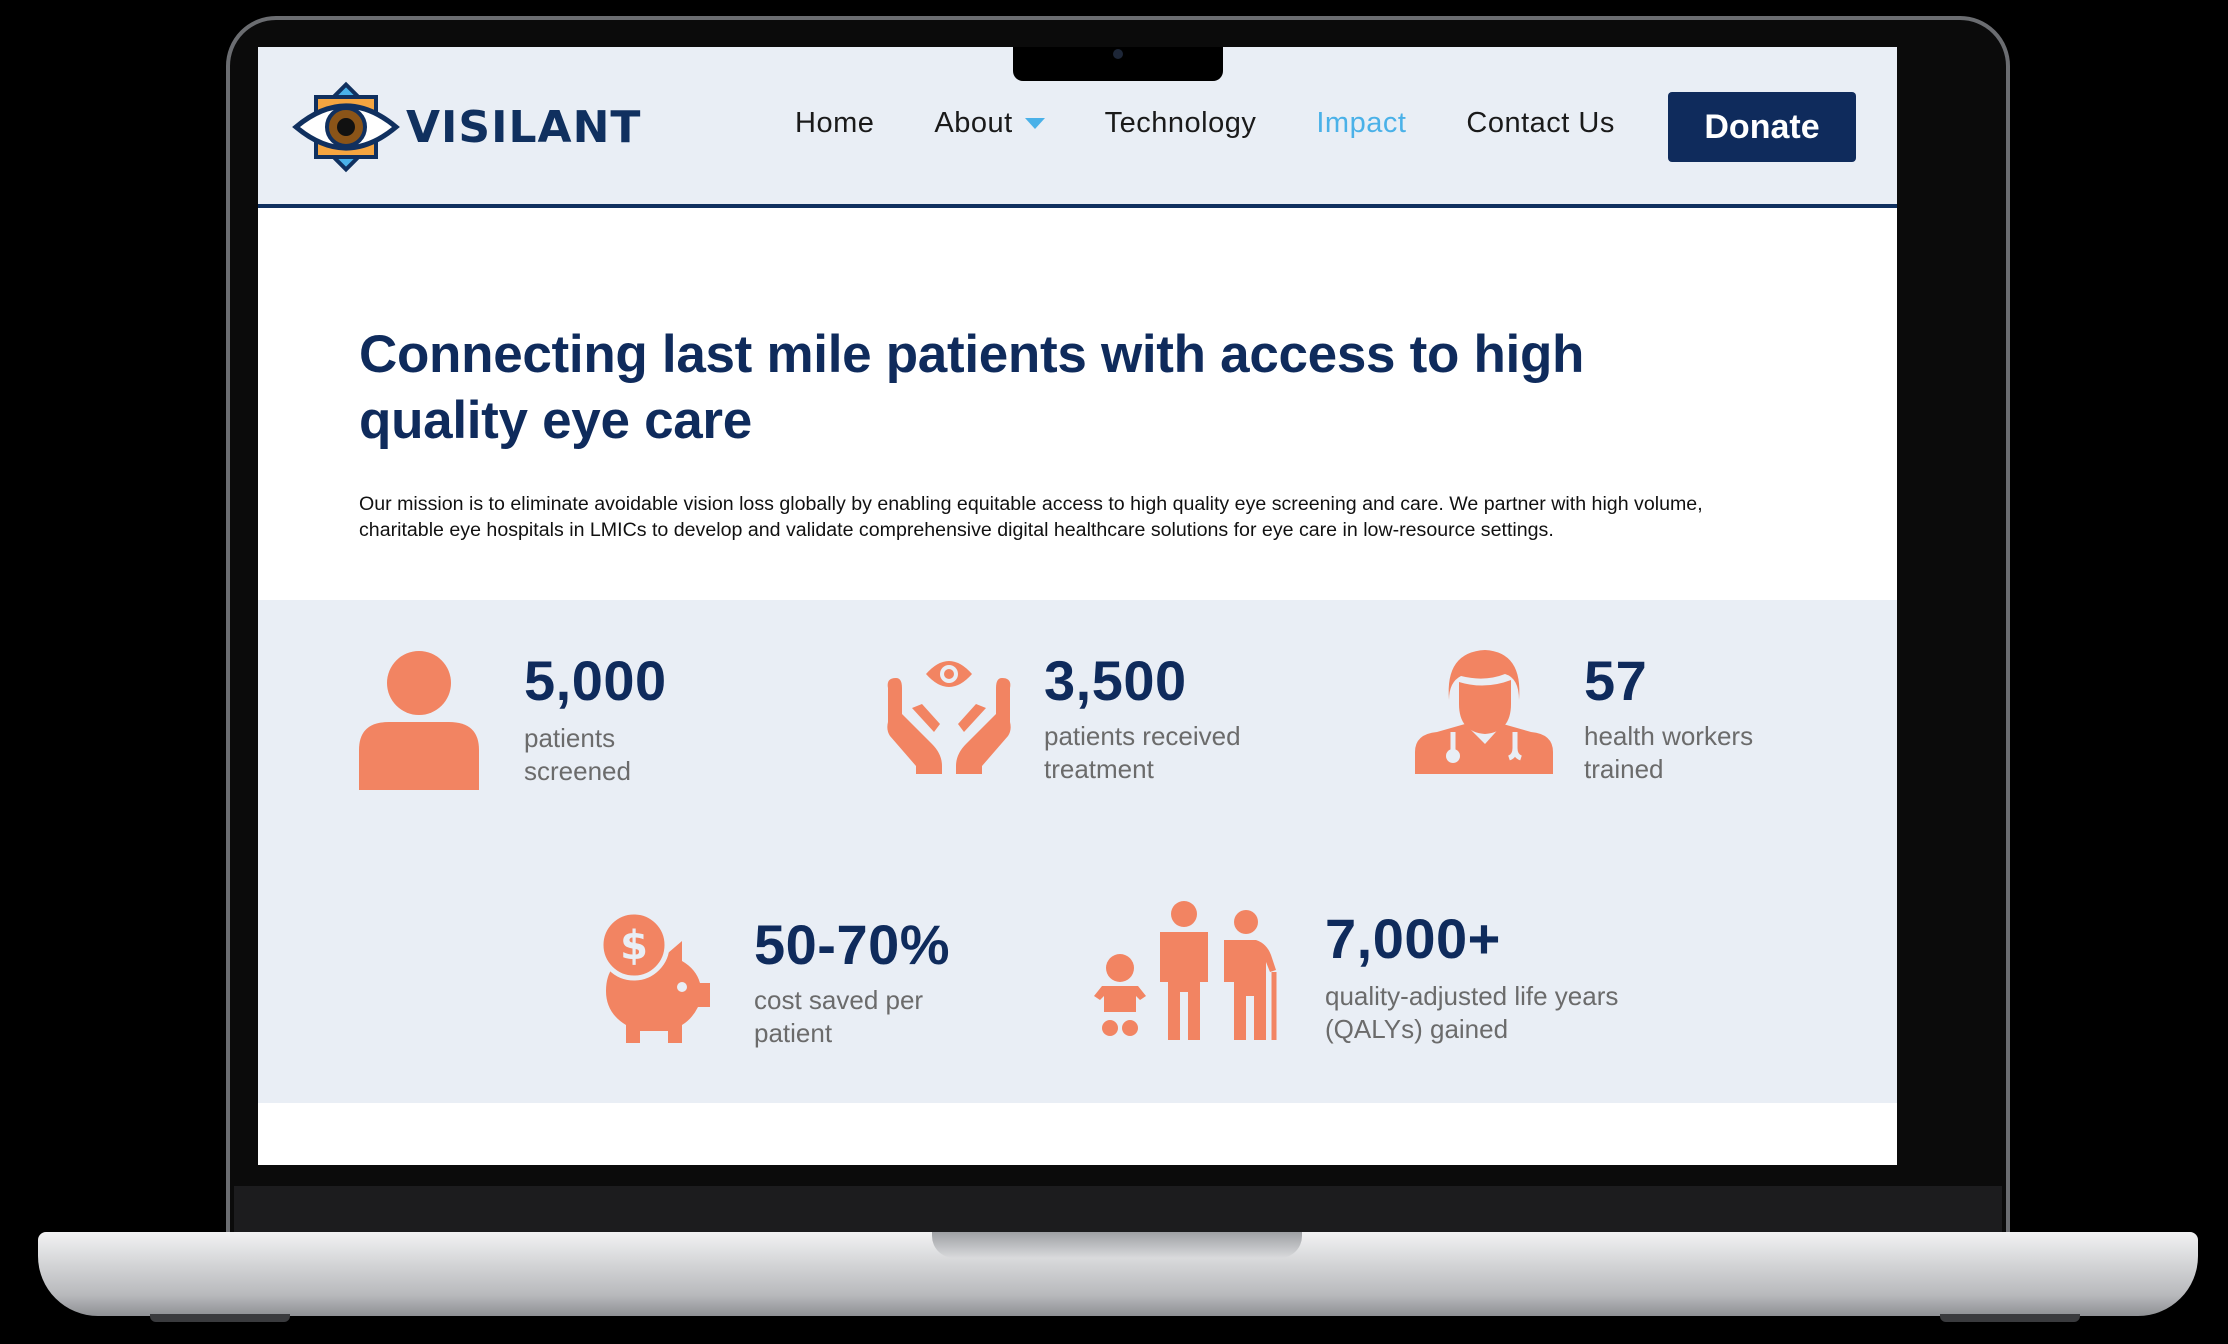  What do you see at coordinates (346, 127) in the screenshot?
I see `eye-logo-icon` at bounding box center [346, 127].